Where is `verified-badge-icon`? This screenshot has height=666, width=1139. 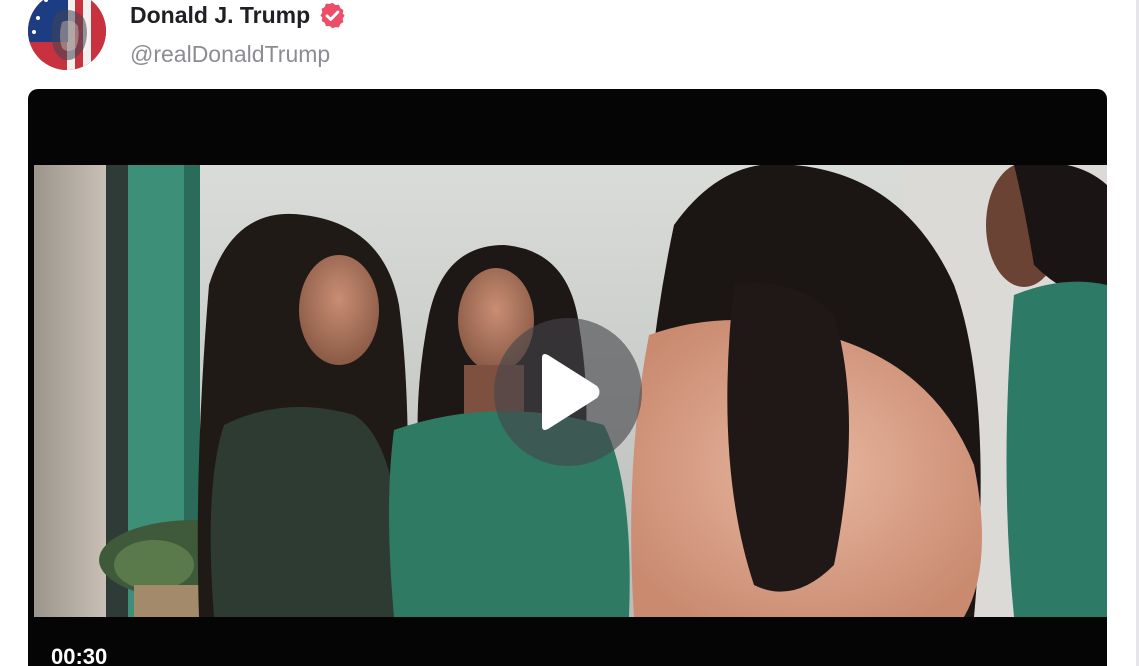
verified-badge-icon is located at coordinates (332, 15).